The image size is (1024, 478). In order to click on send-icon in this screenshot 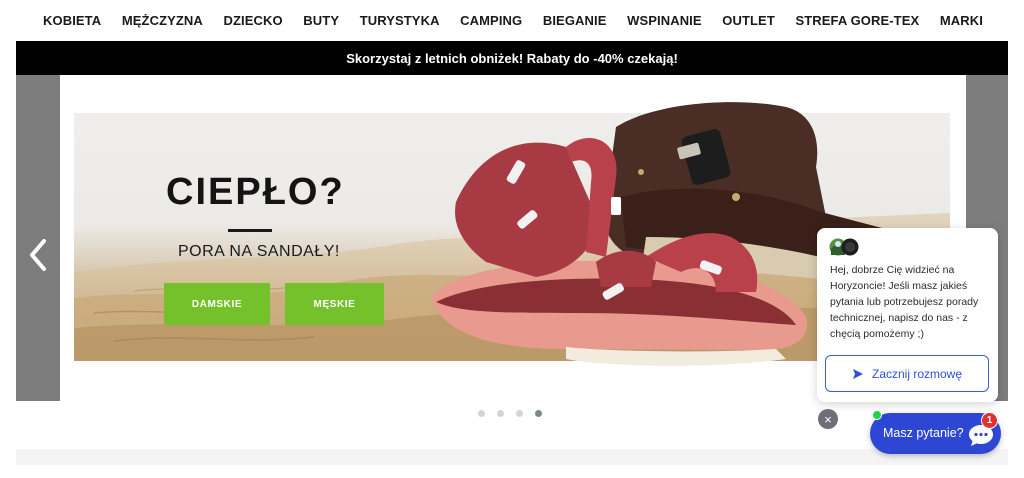, I will do `click(857, 373)`.